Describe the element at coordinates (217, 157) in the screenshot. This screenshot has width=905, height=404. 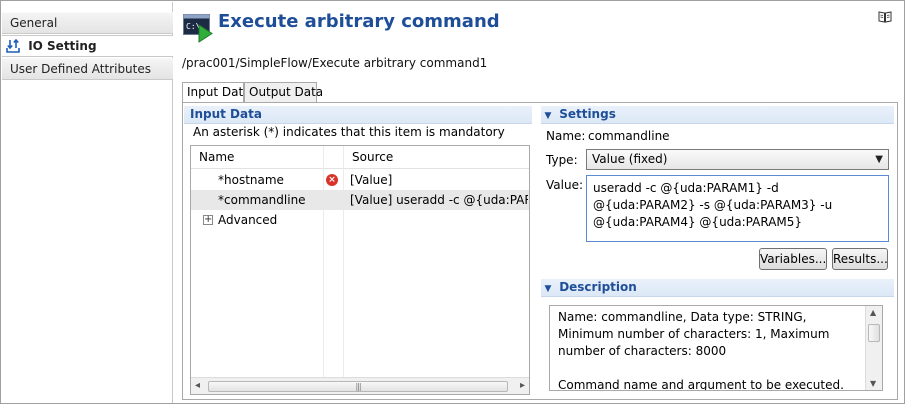
I see `column-label: Name` at that location.